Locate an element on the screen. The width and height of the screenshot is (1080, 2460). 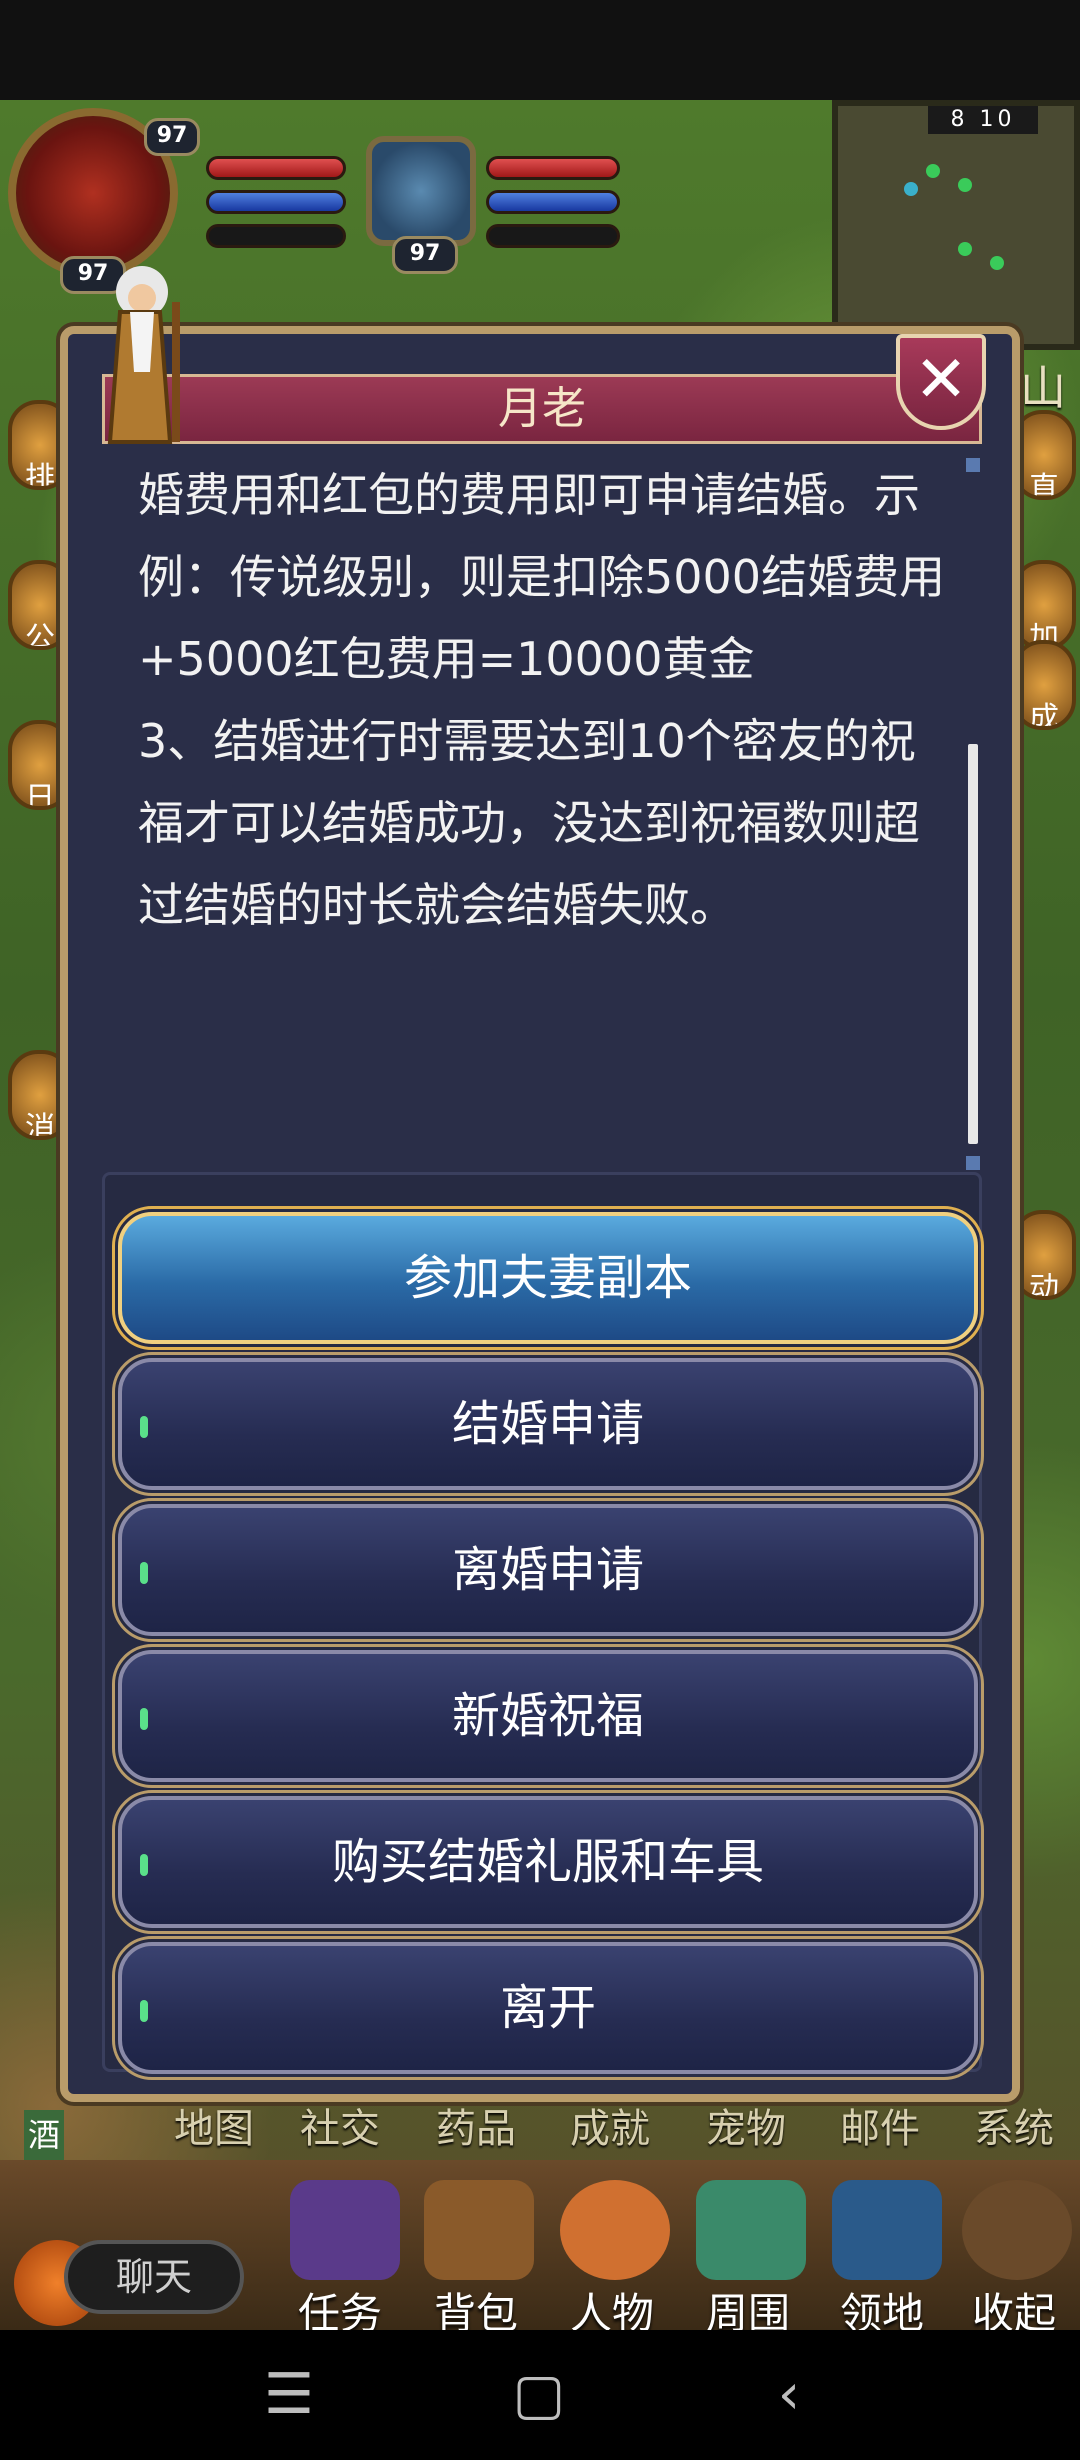
option-leave-button: 离开 is located at coordinates (548, 2008).